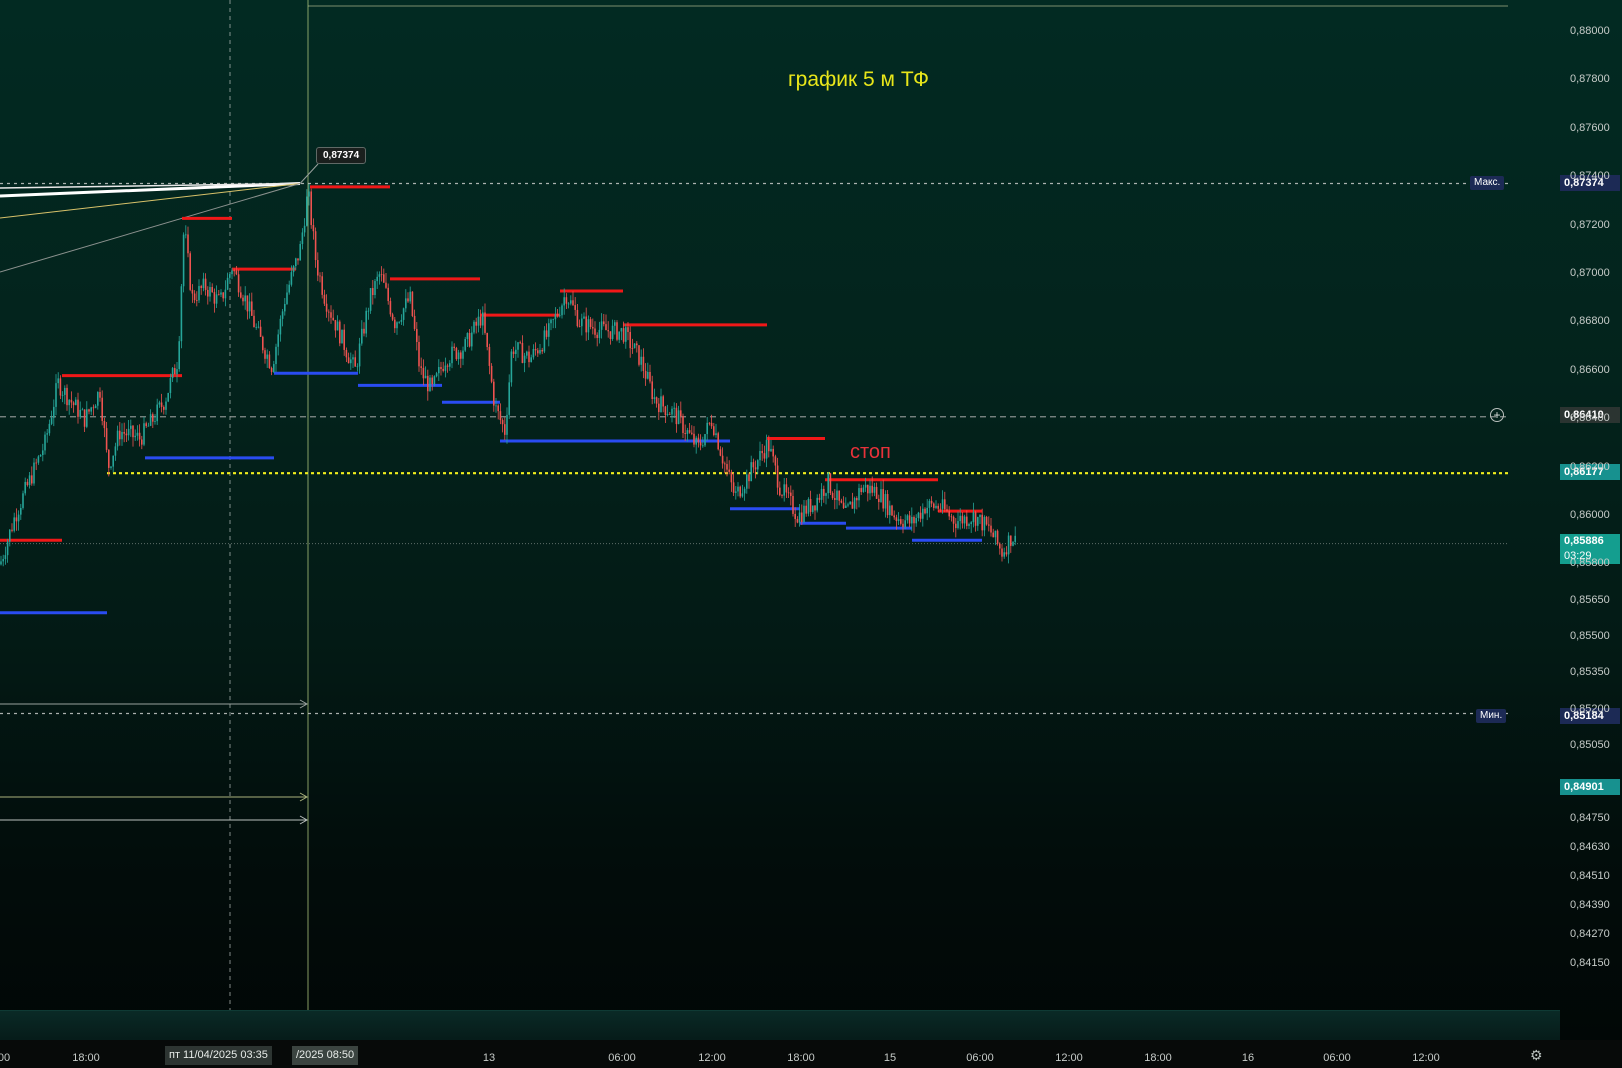  I want to click on price-tick-label: 0,84270, so click(1590, 933).